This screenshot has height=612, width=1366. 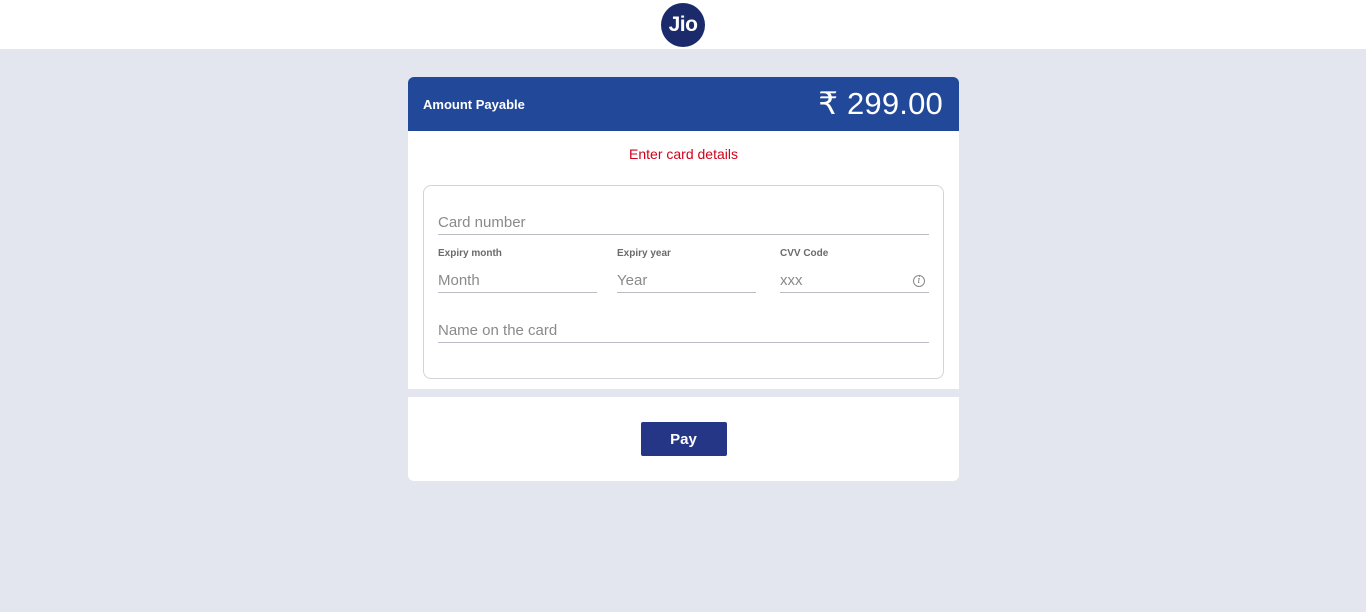 What do you see at coordinates (683, 330) in the screenshot?
I see `name-on-card-field: Name on the card` at bounding box center [683, 330].